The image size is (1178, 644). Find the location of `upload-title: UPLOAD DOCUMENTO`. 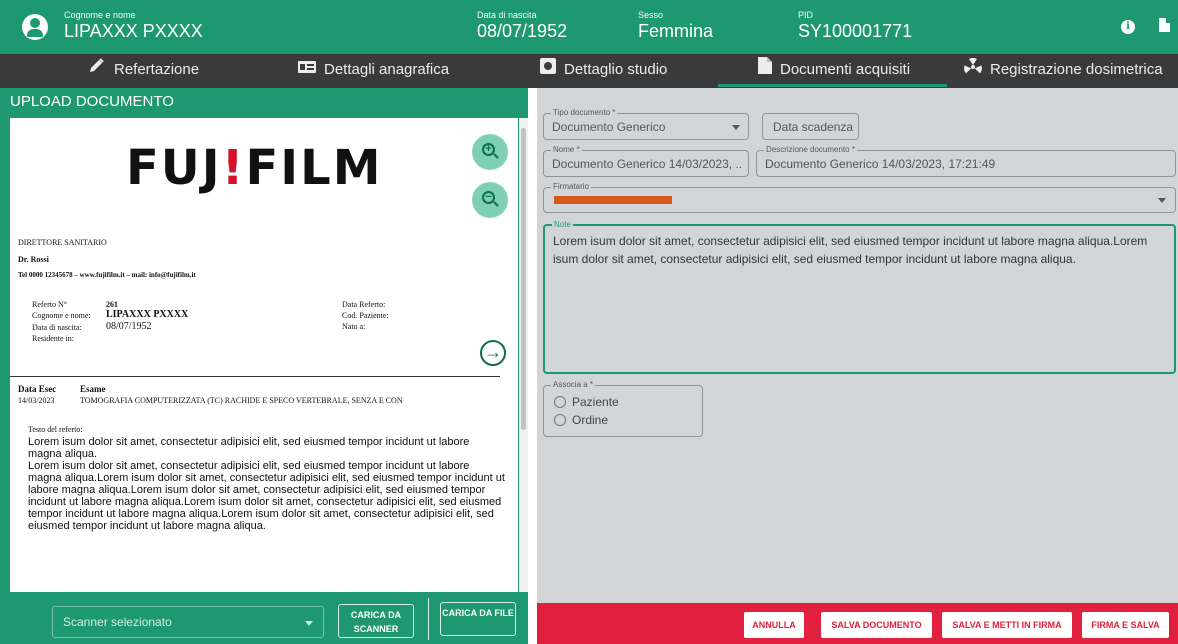

upload-title: UPLOAD DOCUMENTO is located at coordinates (92, 101).